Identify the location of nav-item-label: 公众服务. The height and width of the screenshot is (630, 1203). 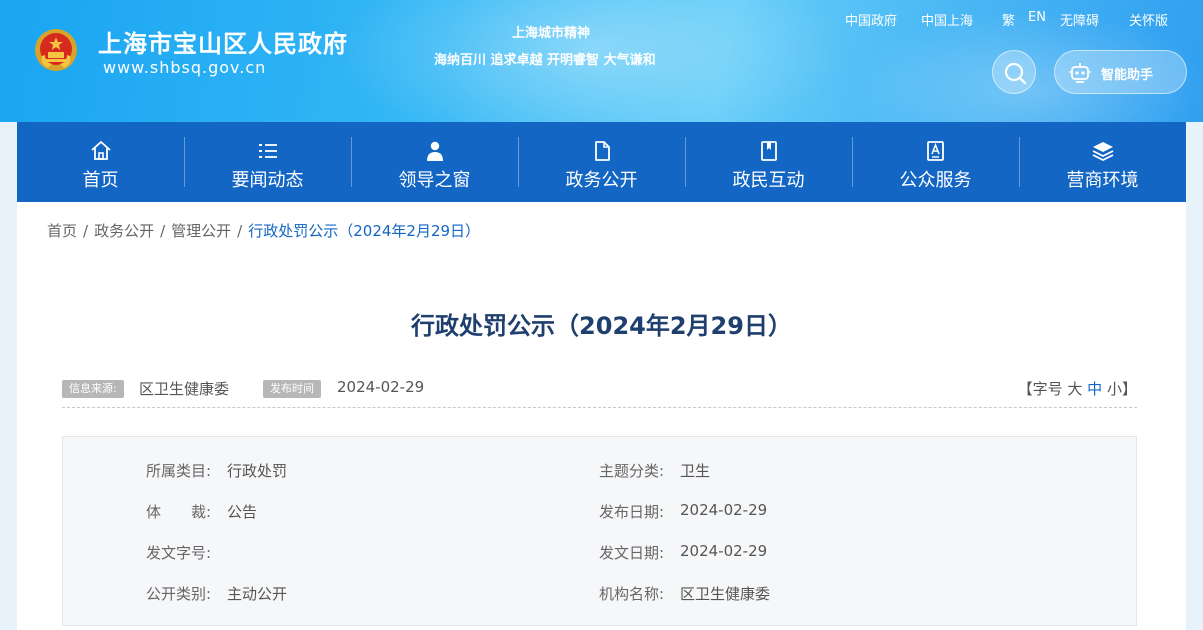
(935, 180).